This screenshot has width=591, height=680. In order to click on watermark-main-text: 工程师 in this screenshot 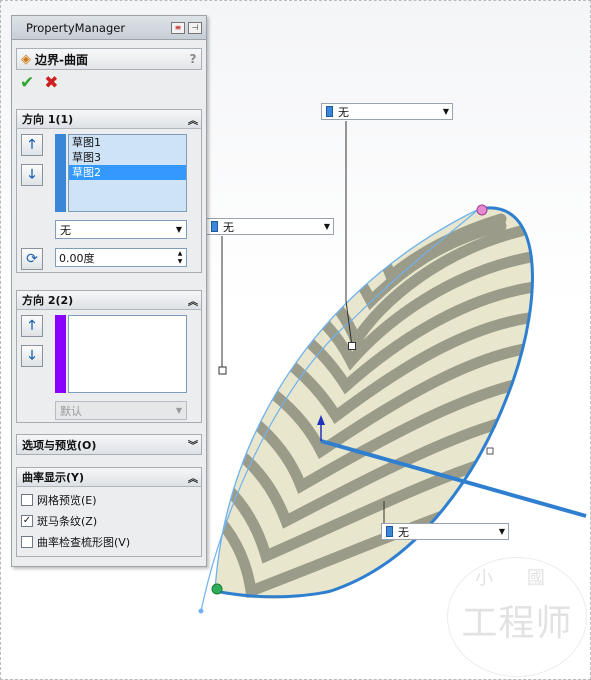, I will do `click(517, 623)`.